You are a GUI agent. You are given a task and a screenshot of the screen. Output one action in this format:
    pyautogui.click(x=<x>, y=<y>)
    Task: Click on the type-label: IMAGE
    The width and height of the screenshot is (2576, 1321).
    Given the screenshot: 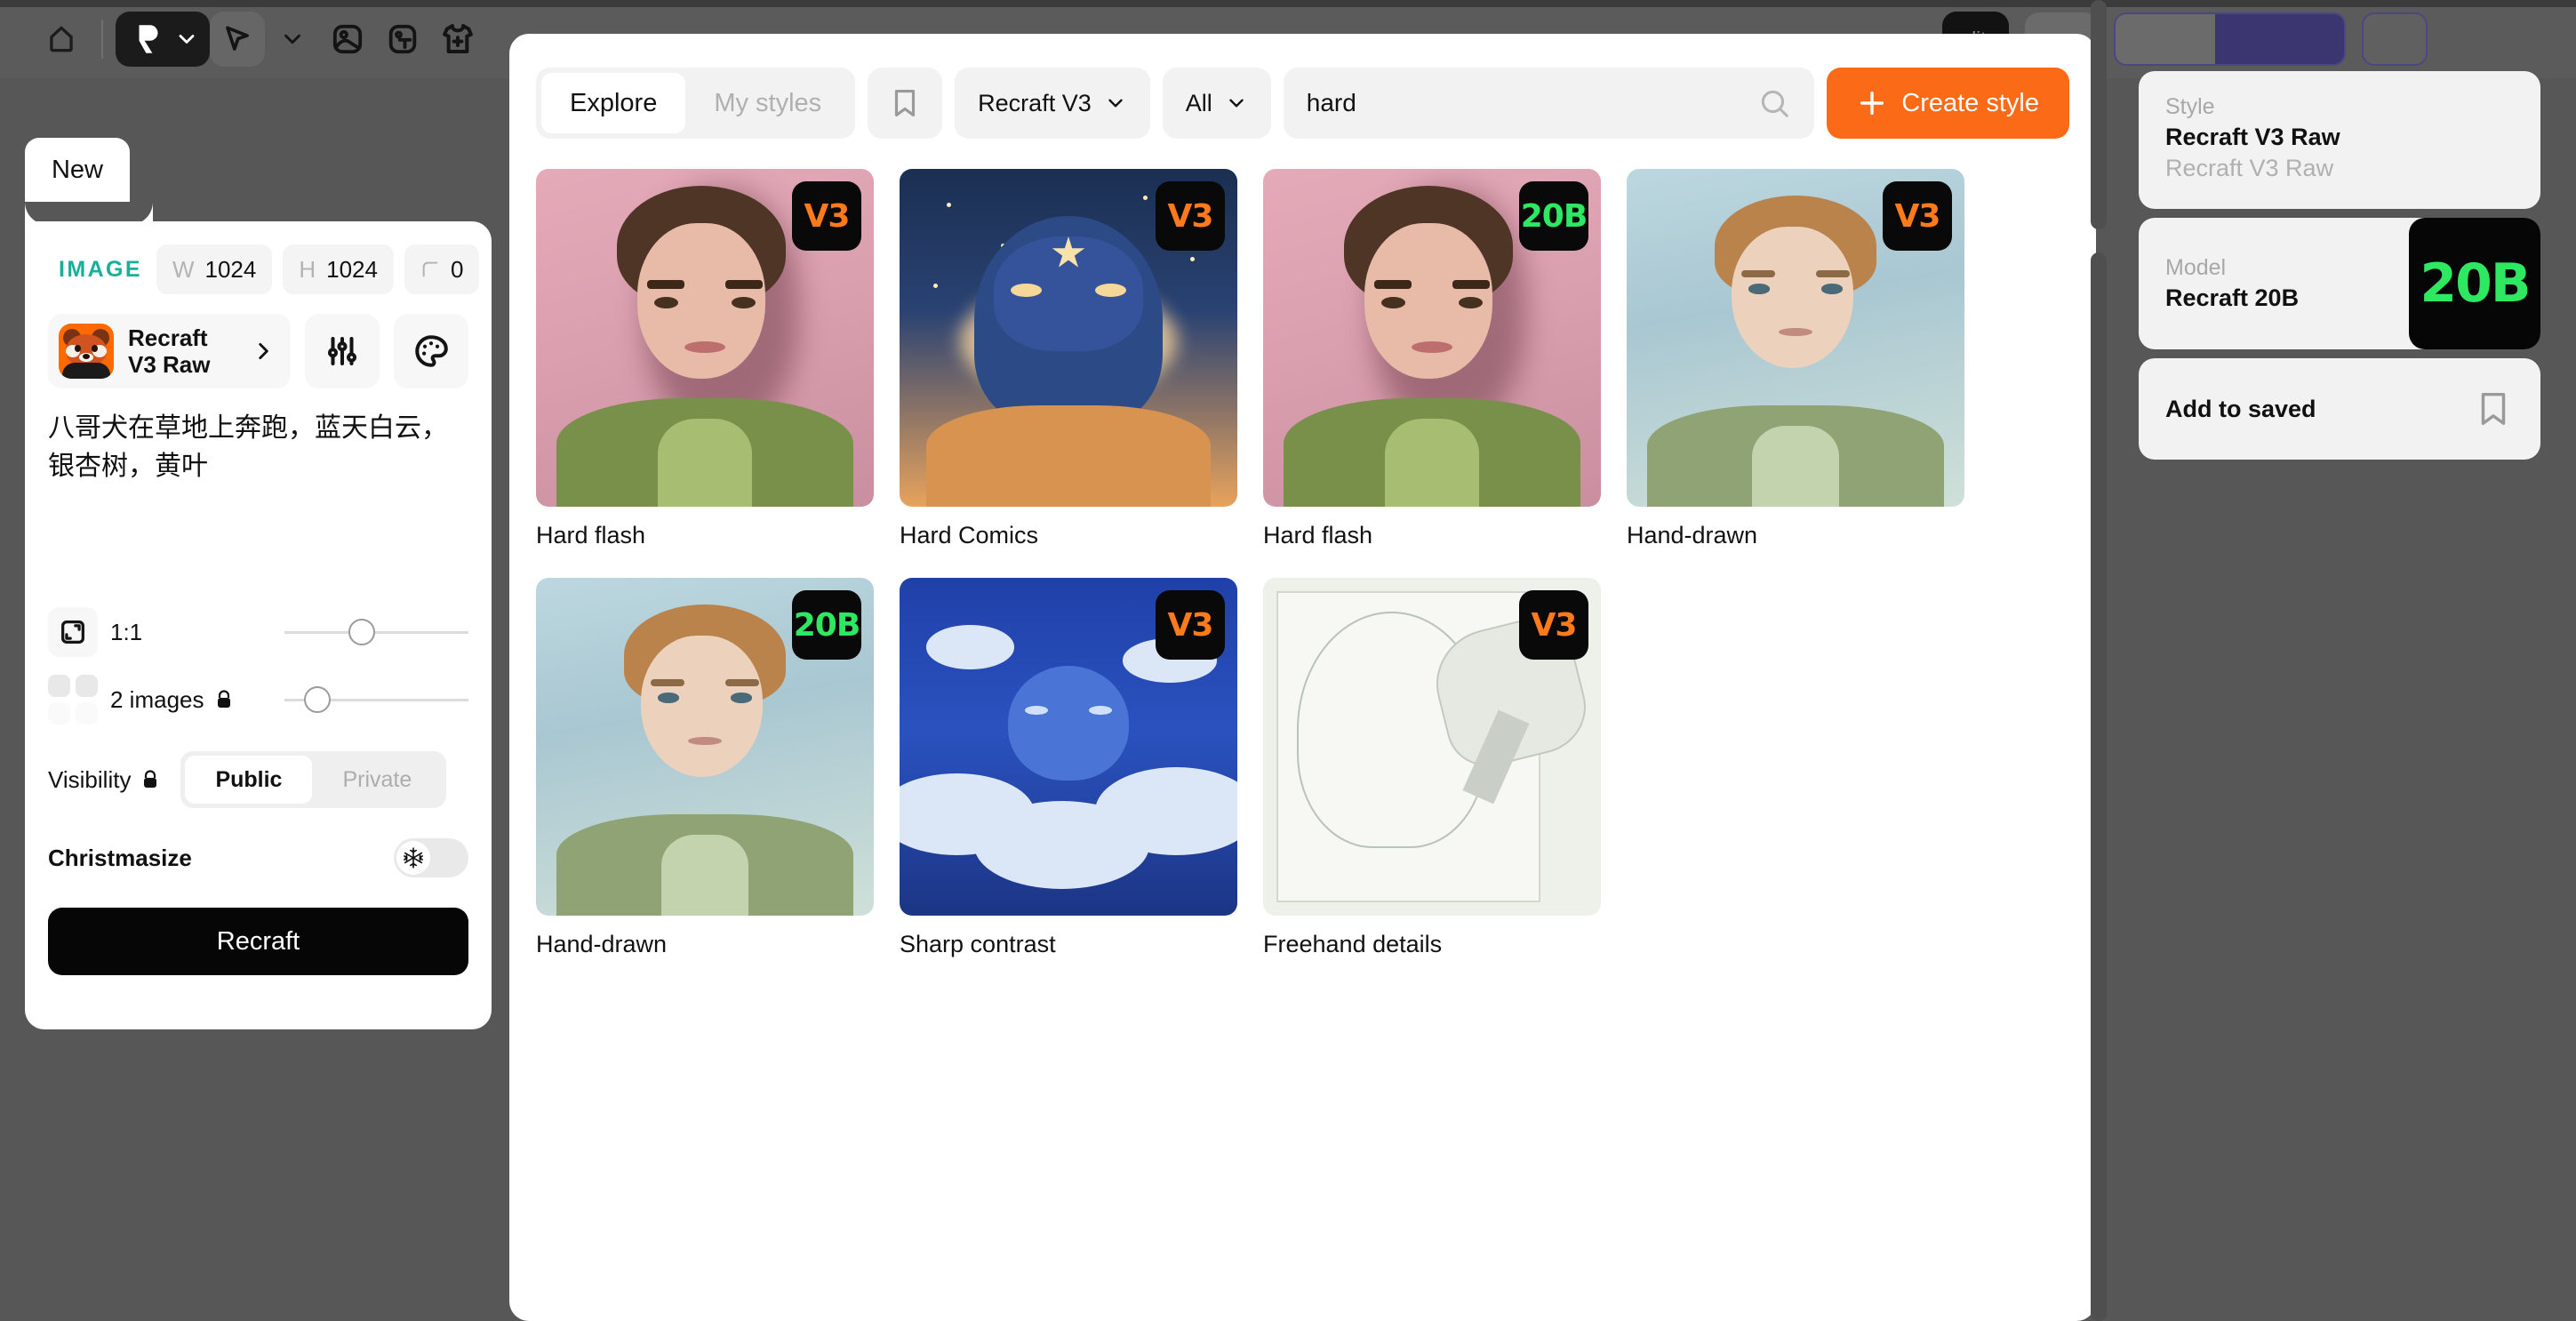 What is the action you would take?
    pyautogui.click(x=100, y=269)
    